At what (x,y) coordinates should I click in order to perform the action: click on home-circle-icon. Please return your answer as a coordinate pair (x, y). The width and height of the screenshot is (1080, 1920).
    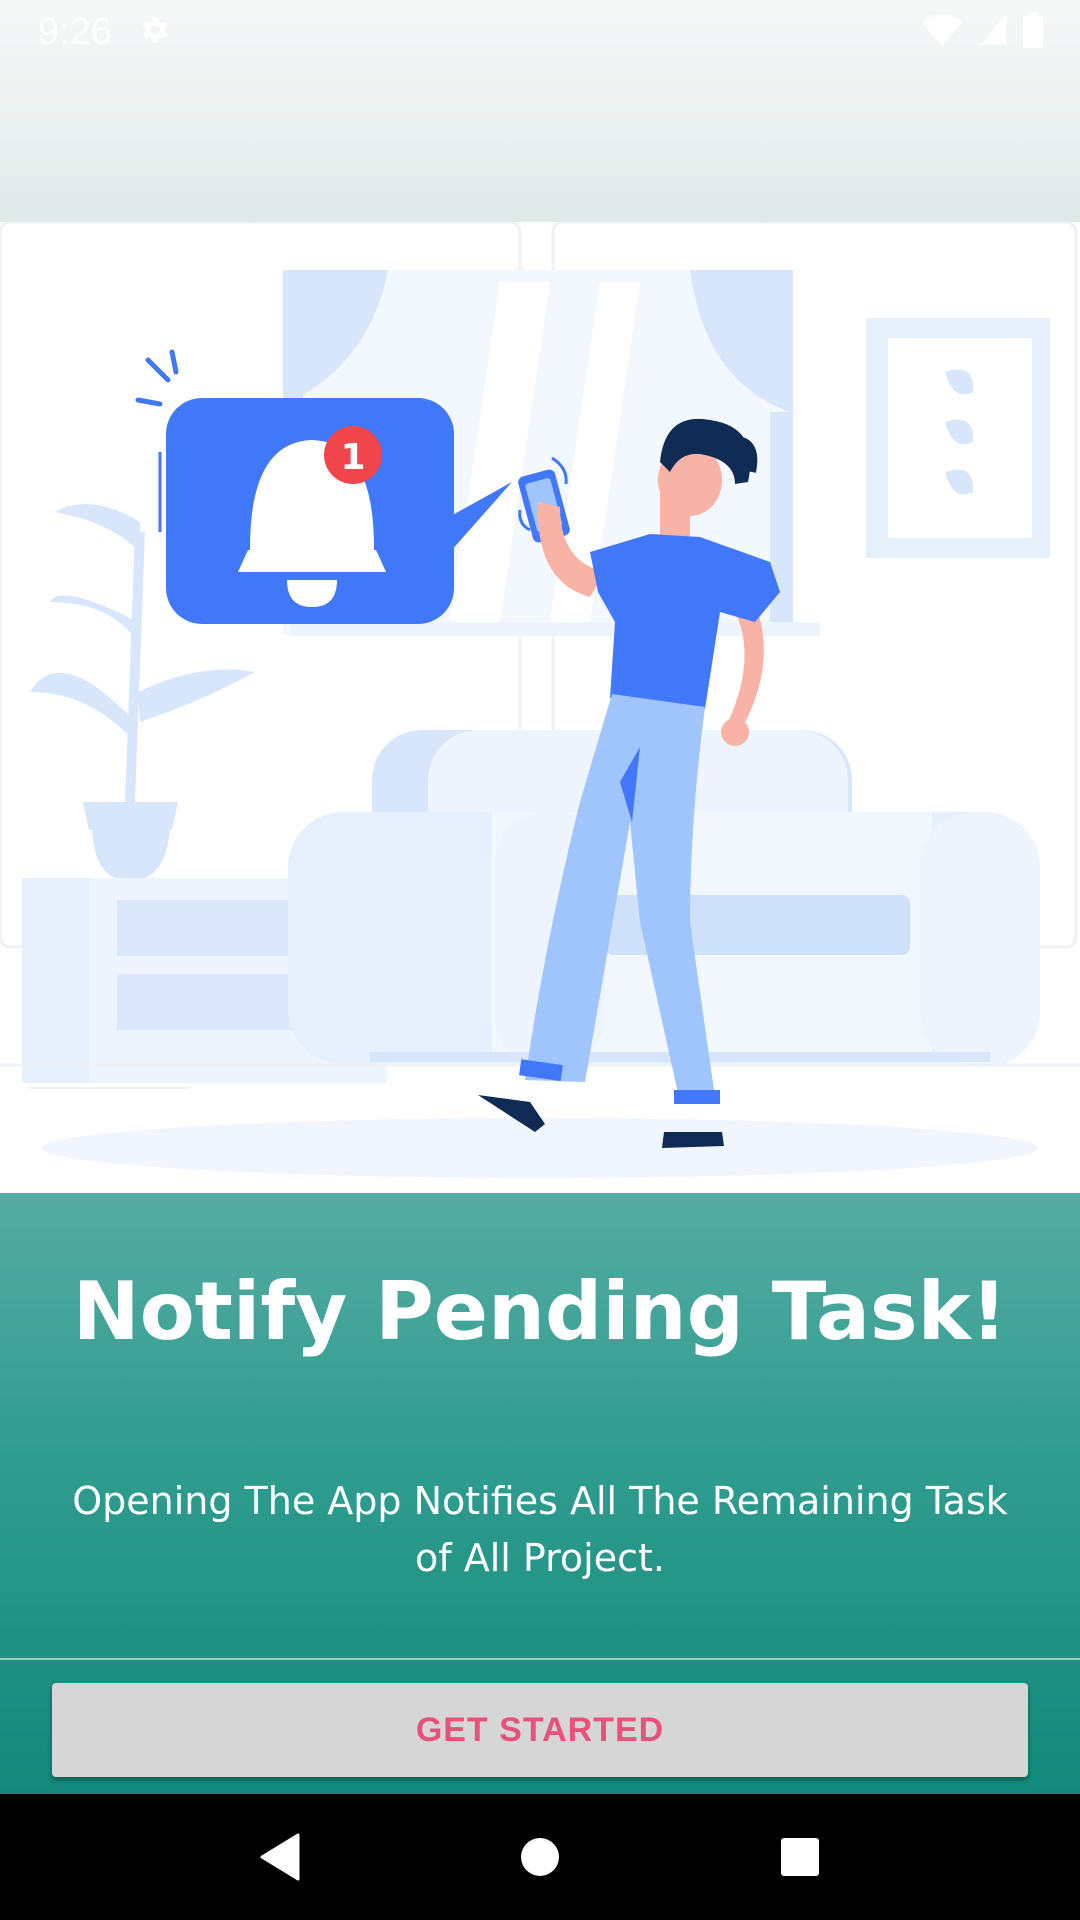
    Looking at the image, I should click on (540, 1857).